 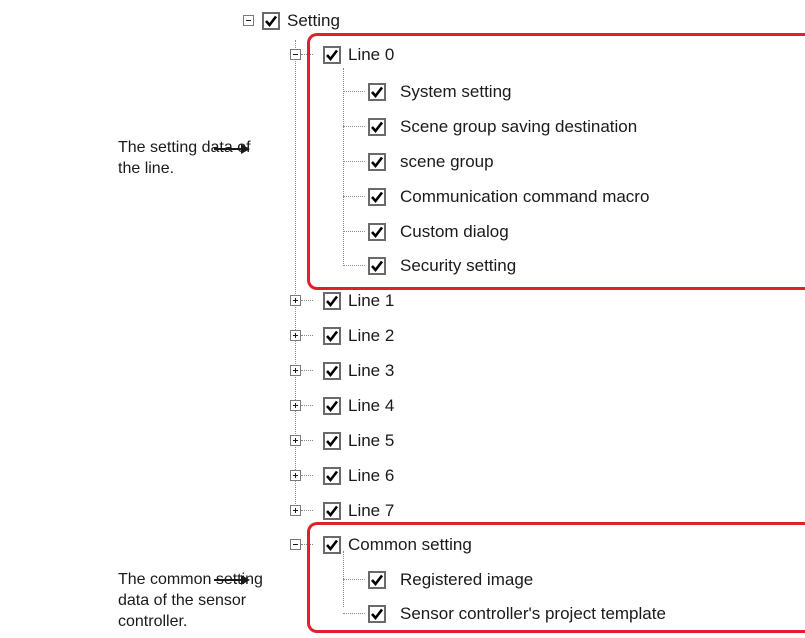 What do you see at coordinates (371, 370) in the screenshot?
I see `tree-node-label: Line 3` at bounding box center [371, 370].